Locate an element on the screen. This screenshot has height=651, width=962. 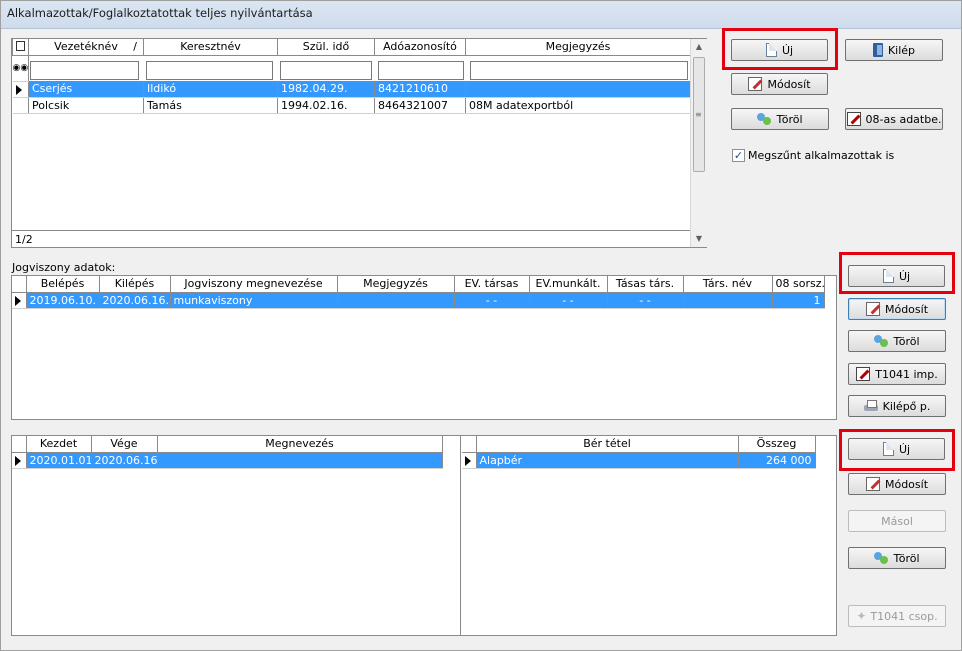
col-header-osszeg: Összeg is located at coordinates (776, 444).